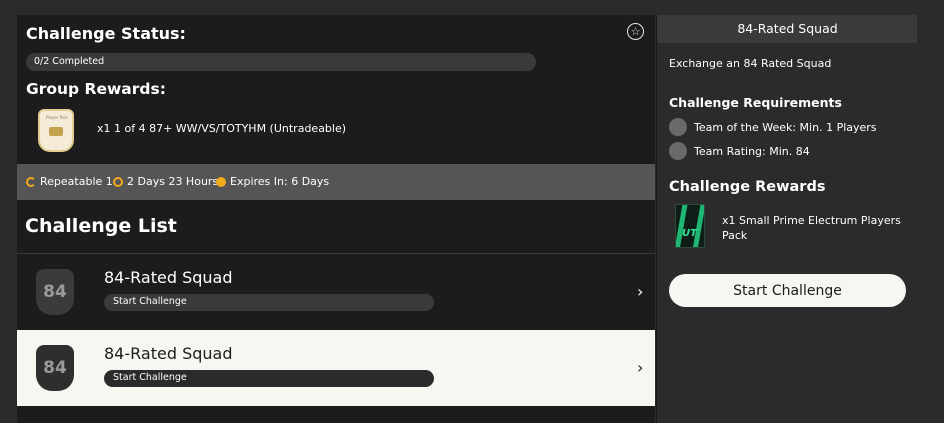 This screenshot has width=944, height=423. I want to click on requirement-item: Team Rating: Min. 84, so click(739, 151).